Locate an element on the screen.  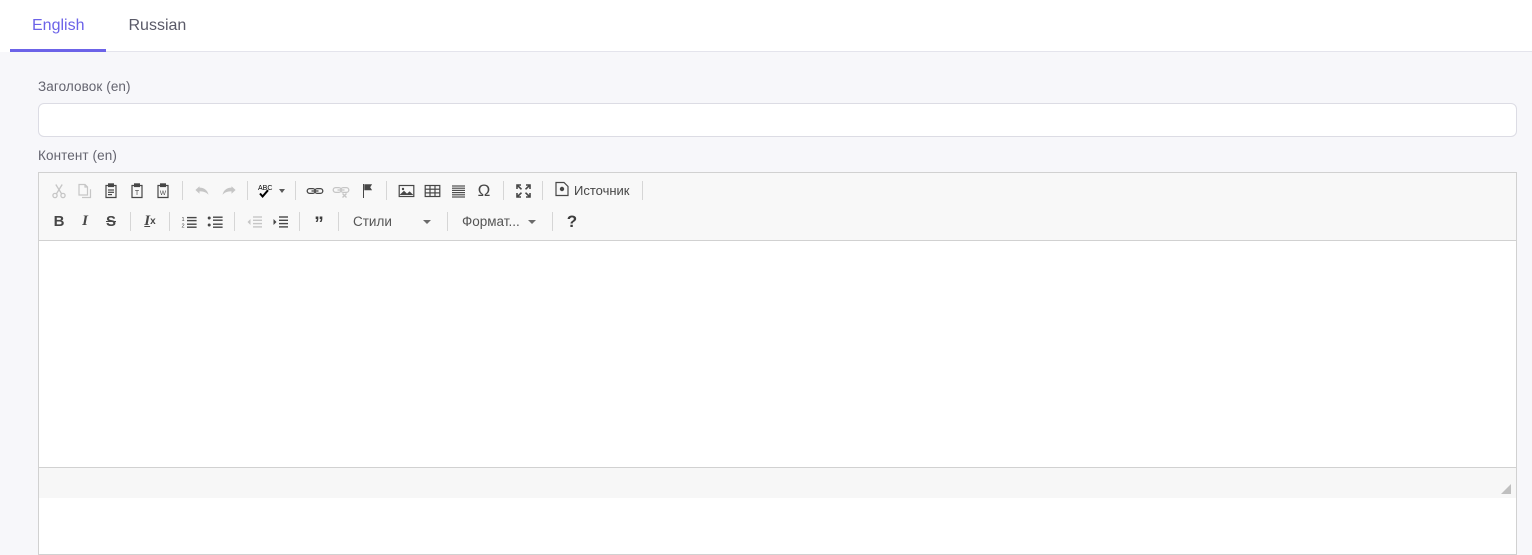
italic-icon: I is located at coordinates (85, 222).